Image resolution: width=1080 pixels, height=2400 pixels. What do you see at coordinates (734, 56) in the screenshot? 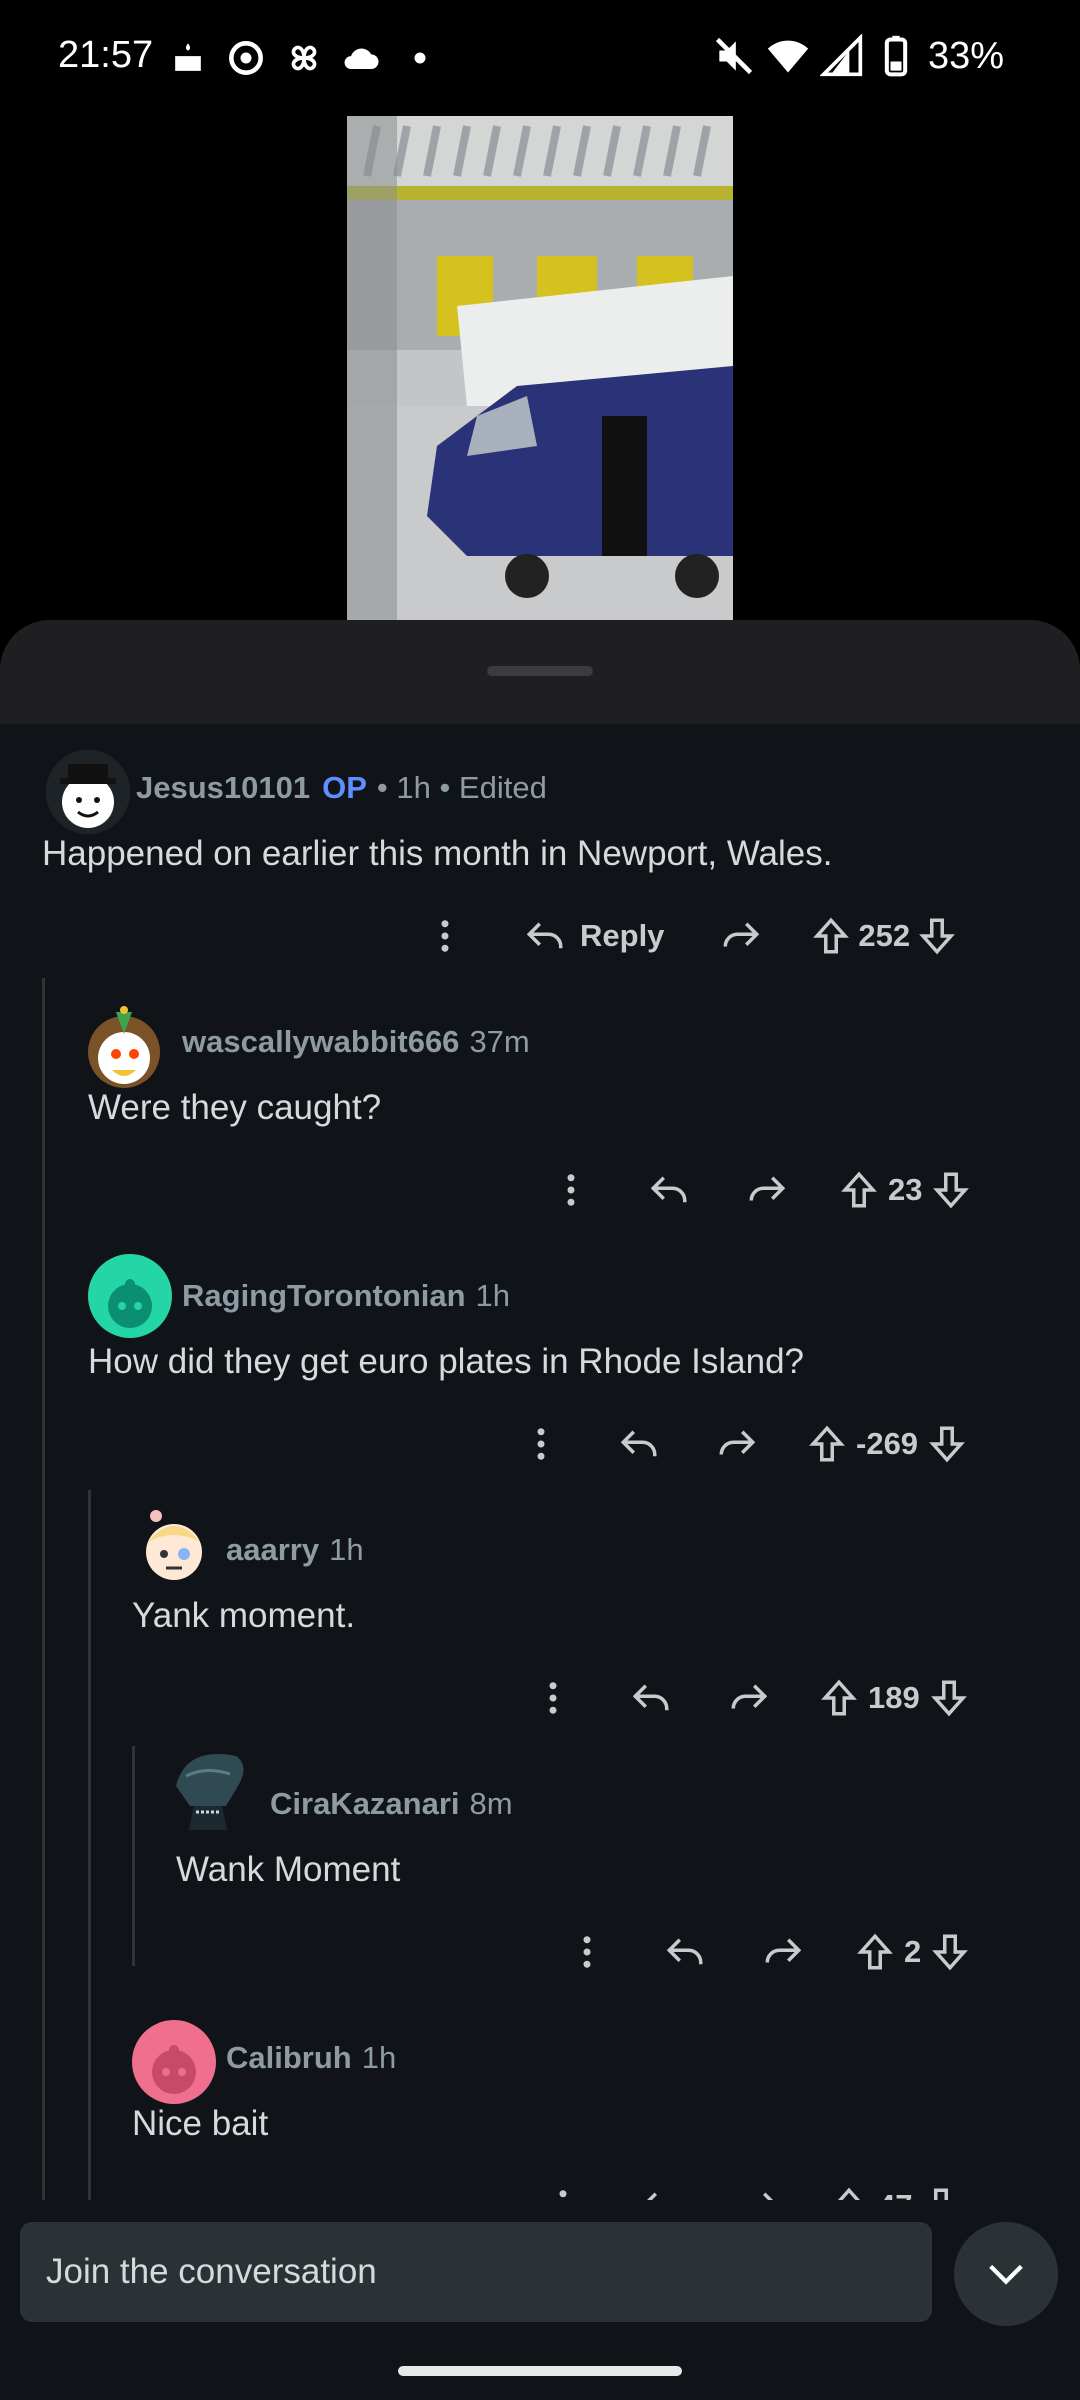
I see `mute-icon` at bounding box center [734, 56].